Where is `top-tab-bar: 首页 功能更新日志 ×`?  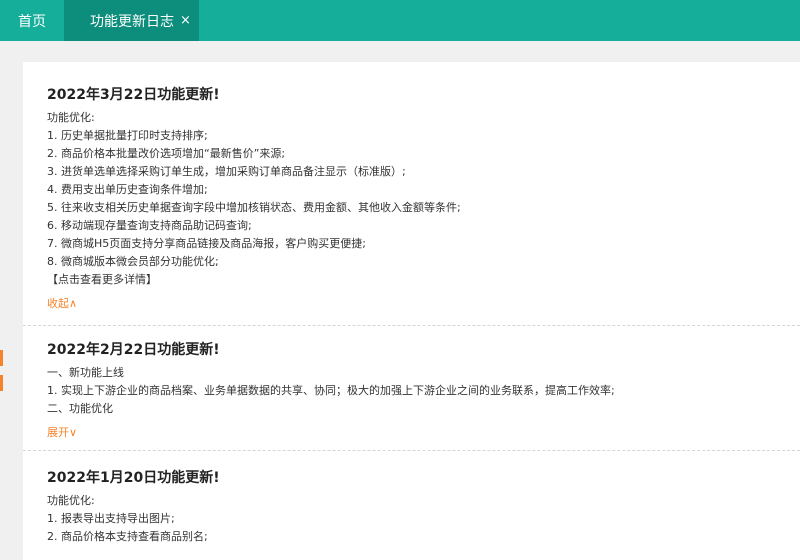 top-tab-bar: 首页 功能更新日志 × is located at coordinates (400, 20).